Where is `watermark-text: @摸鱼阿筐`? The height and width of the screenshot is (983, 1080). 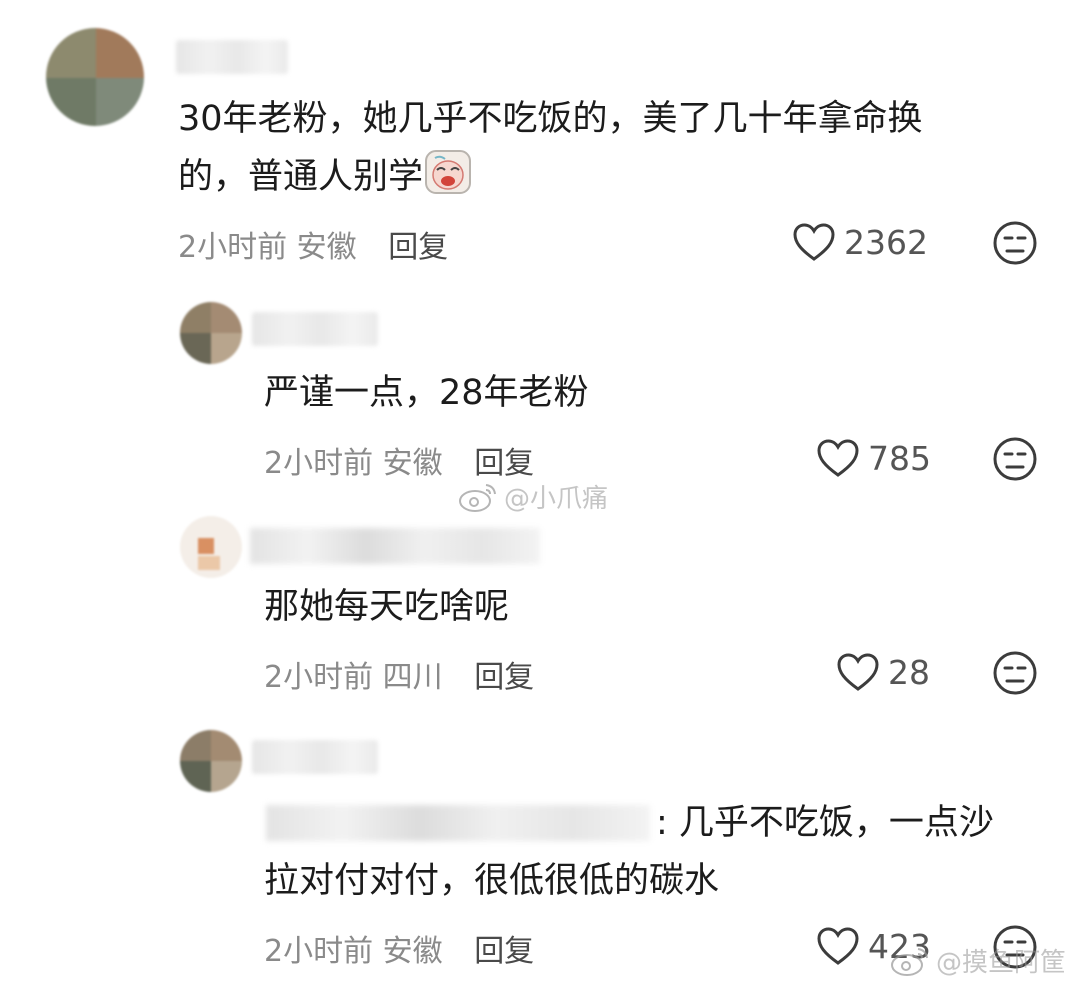
watermark-text: @摸鱼阿筐 is located at coordinates (1001, 963).